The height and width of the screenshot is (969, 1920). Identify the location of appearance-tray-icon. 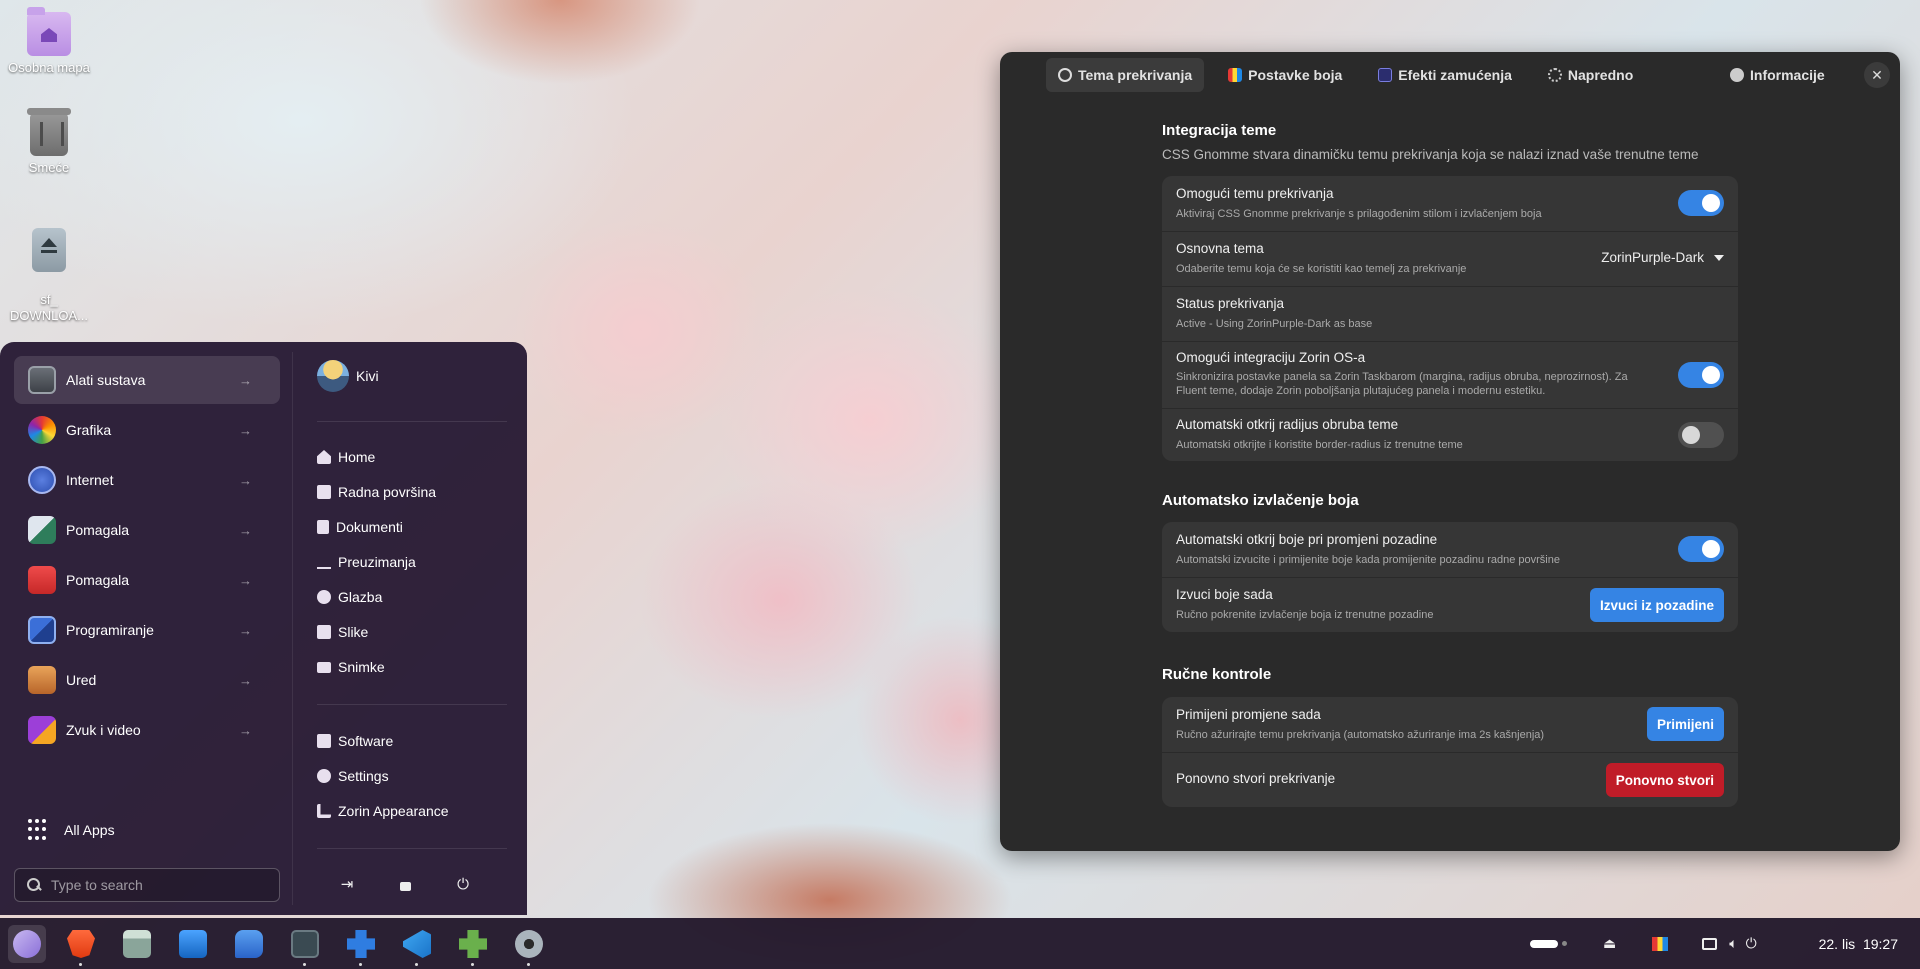
(1660, 943).